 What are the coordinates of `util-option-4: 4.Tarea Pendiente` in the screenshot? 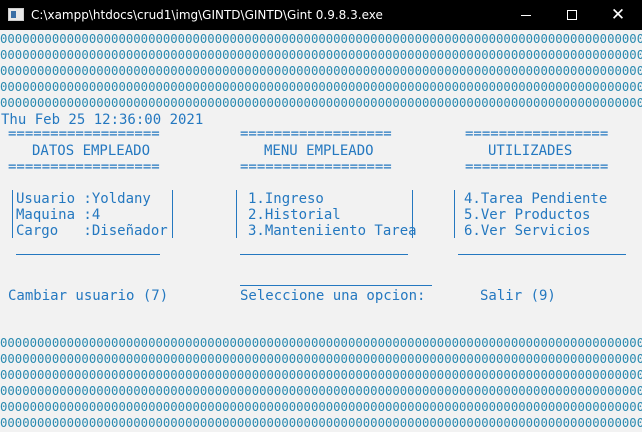 It's located at (536, 199).